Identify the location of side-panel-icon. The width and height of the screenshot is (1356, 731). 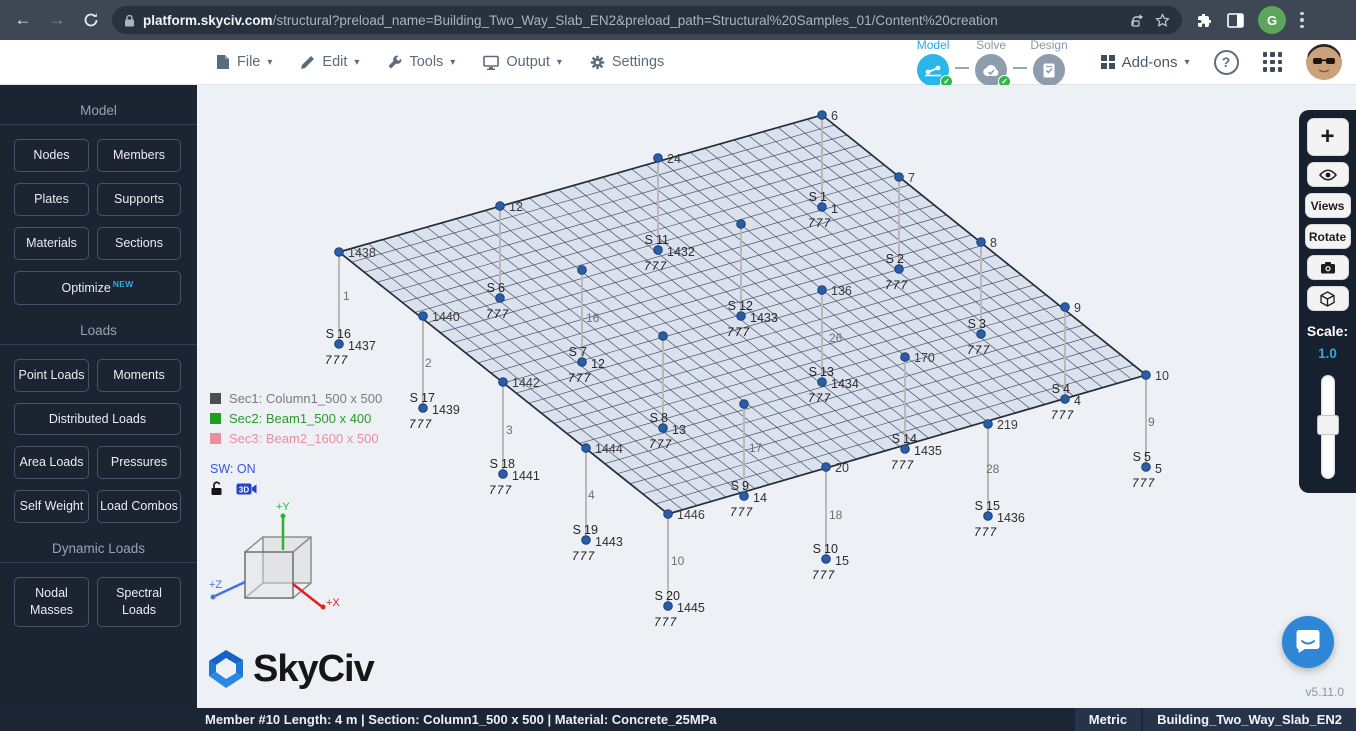
(1235, 20).